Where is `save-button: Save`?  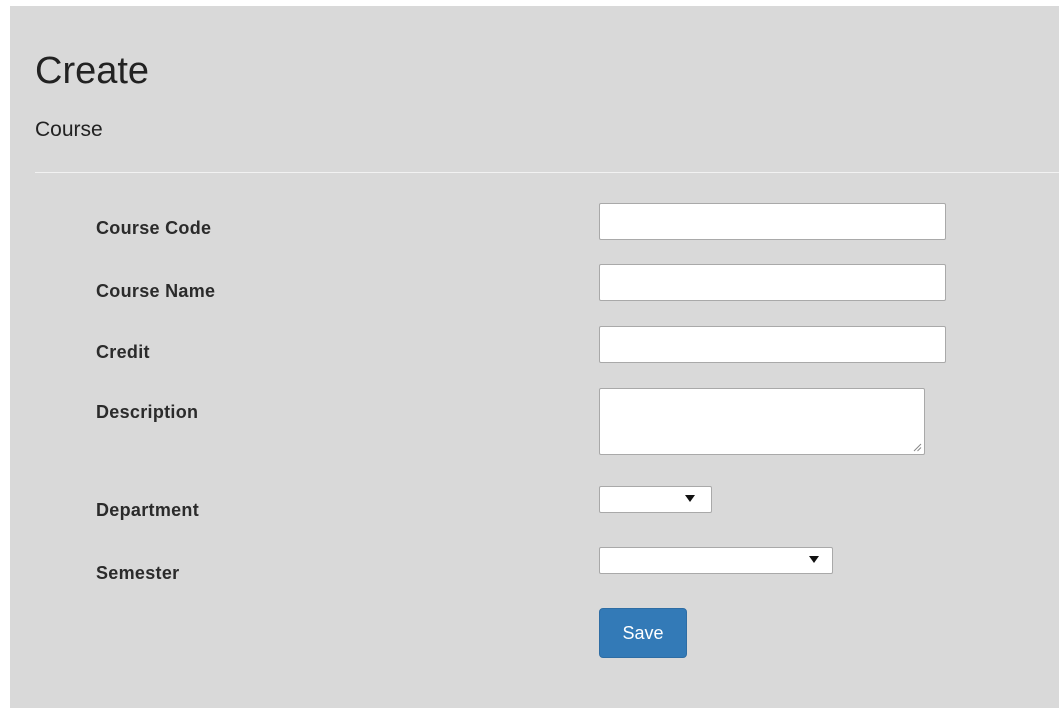
save-button: Save is located at coordinates (643, 633).